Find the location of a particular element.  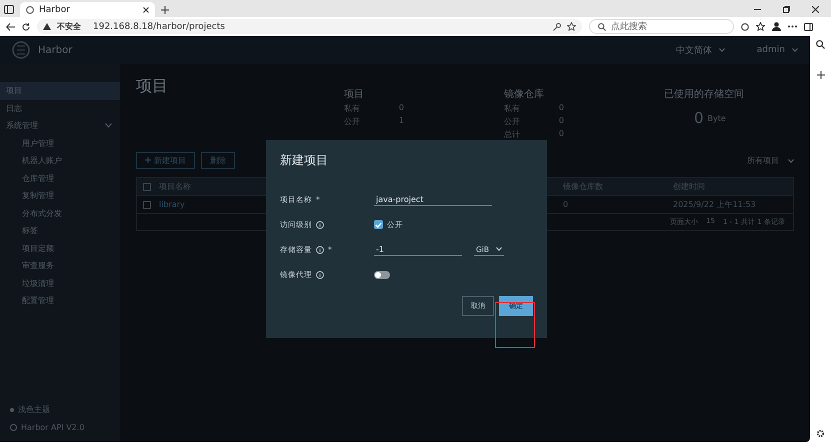

add-icon is located at coordinates (820, 75).